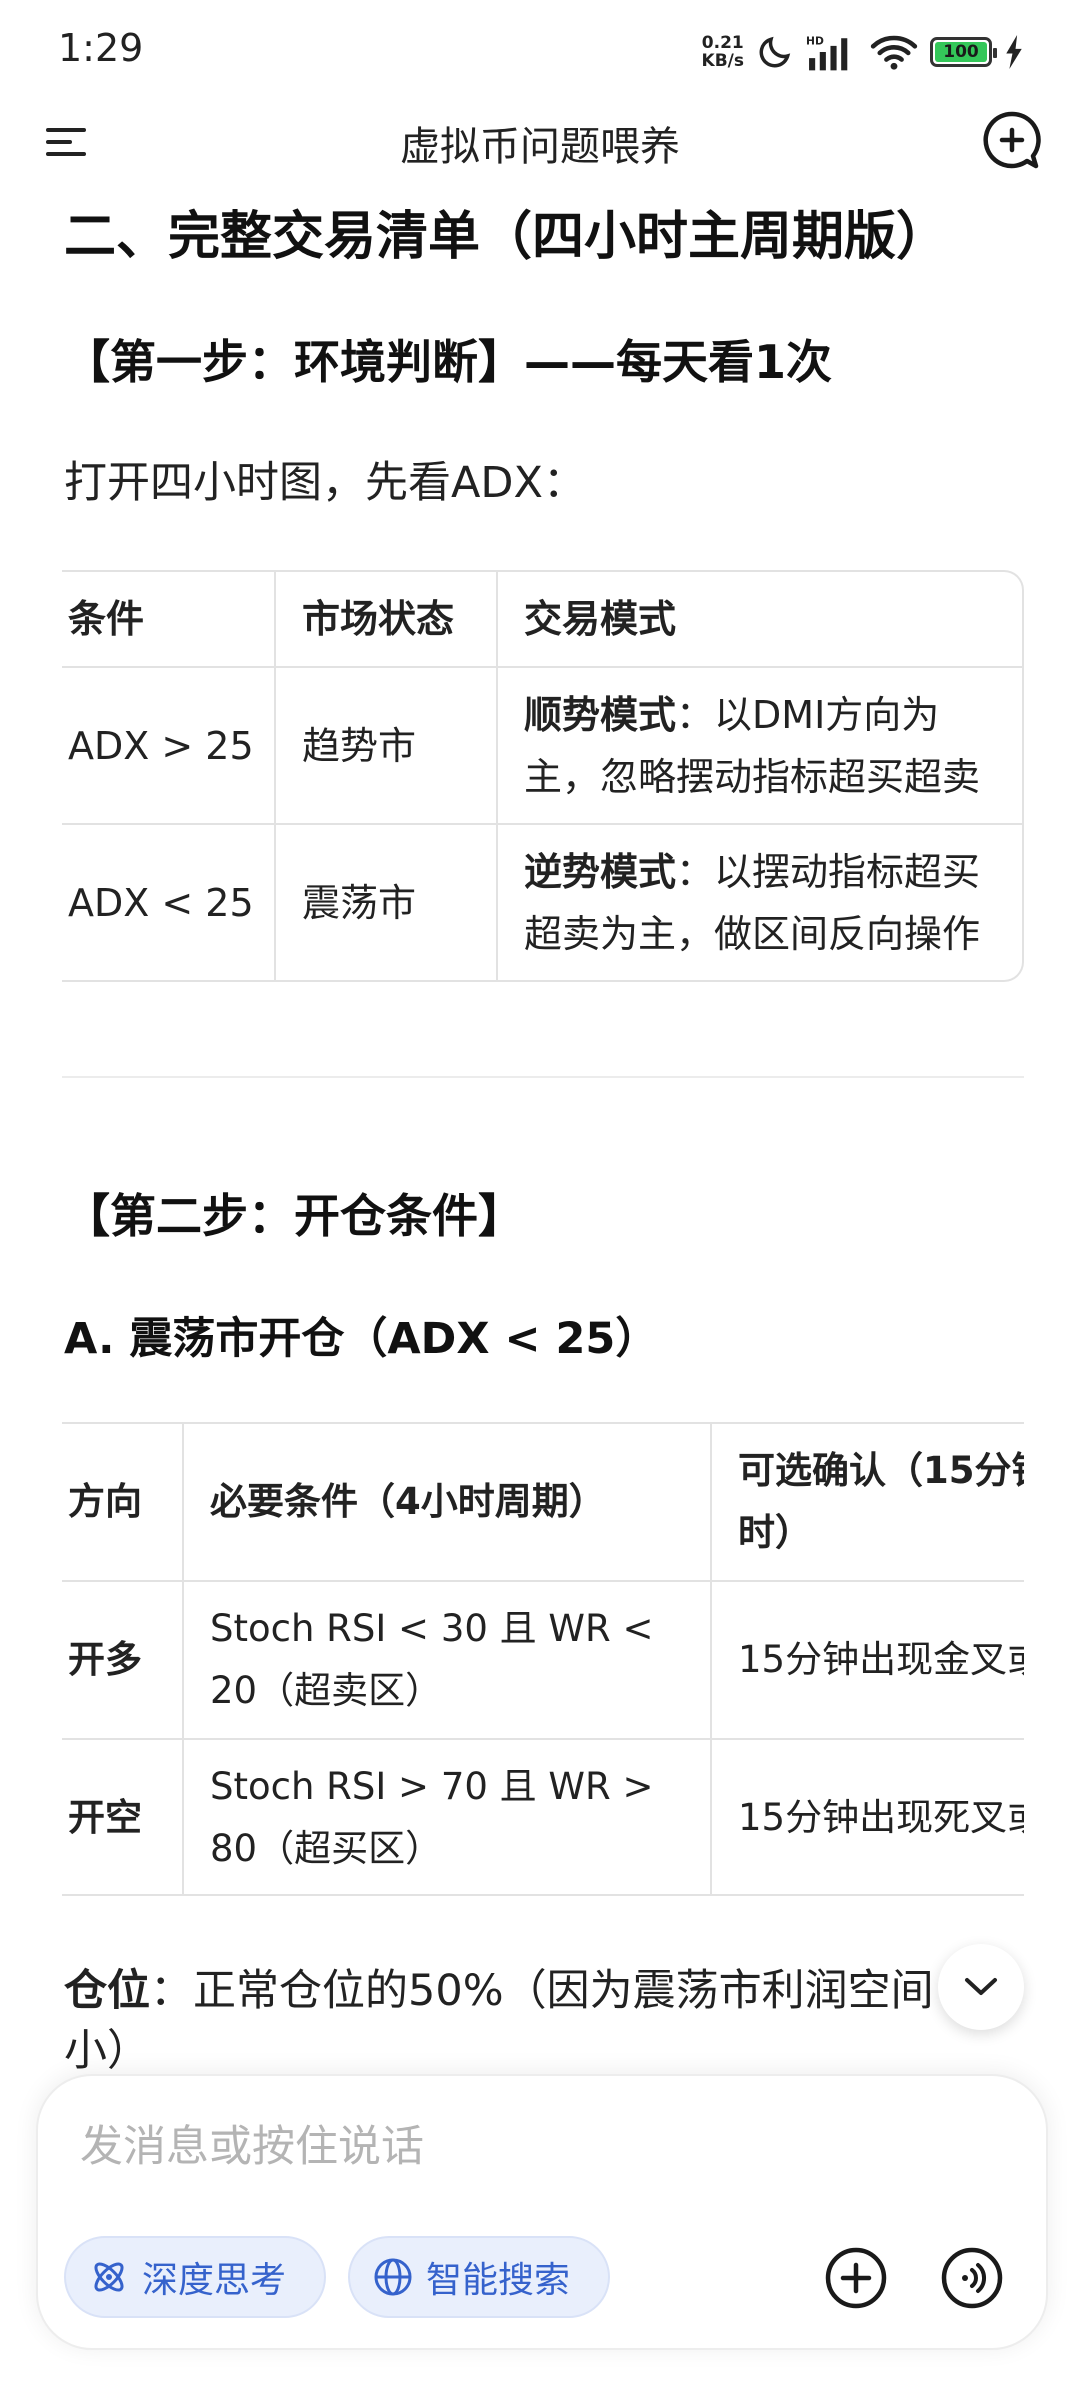 This screenshot has height=2400, width=1080. I want to click on app-header: 虚拟币问题喂养, so click(540, 140).